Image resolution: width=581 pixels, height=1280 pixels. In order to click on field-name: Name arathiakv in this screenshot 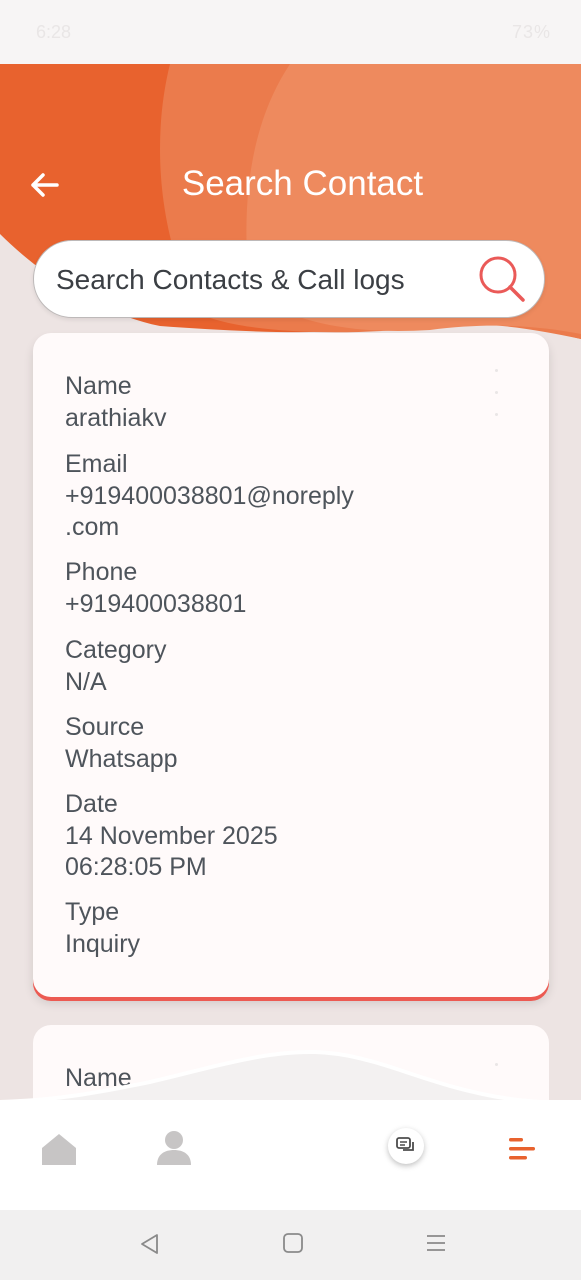, I will do `click(115, 401)`.